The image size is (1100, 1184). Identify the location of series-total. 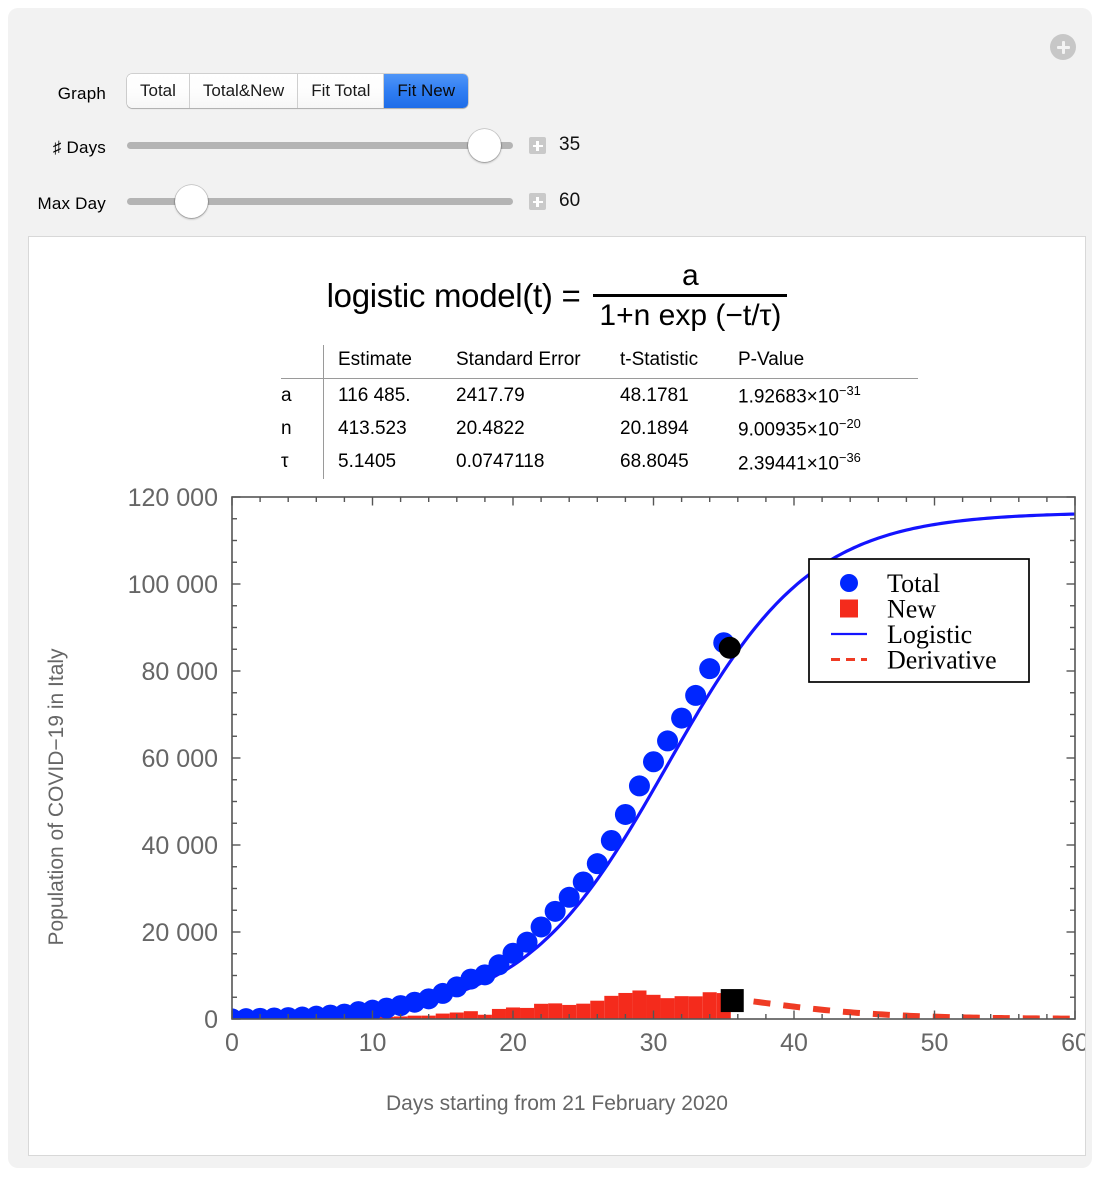
(483, 825).